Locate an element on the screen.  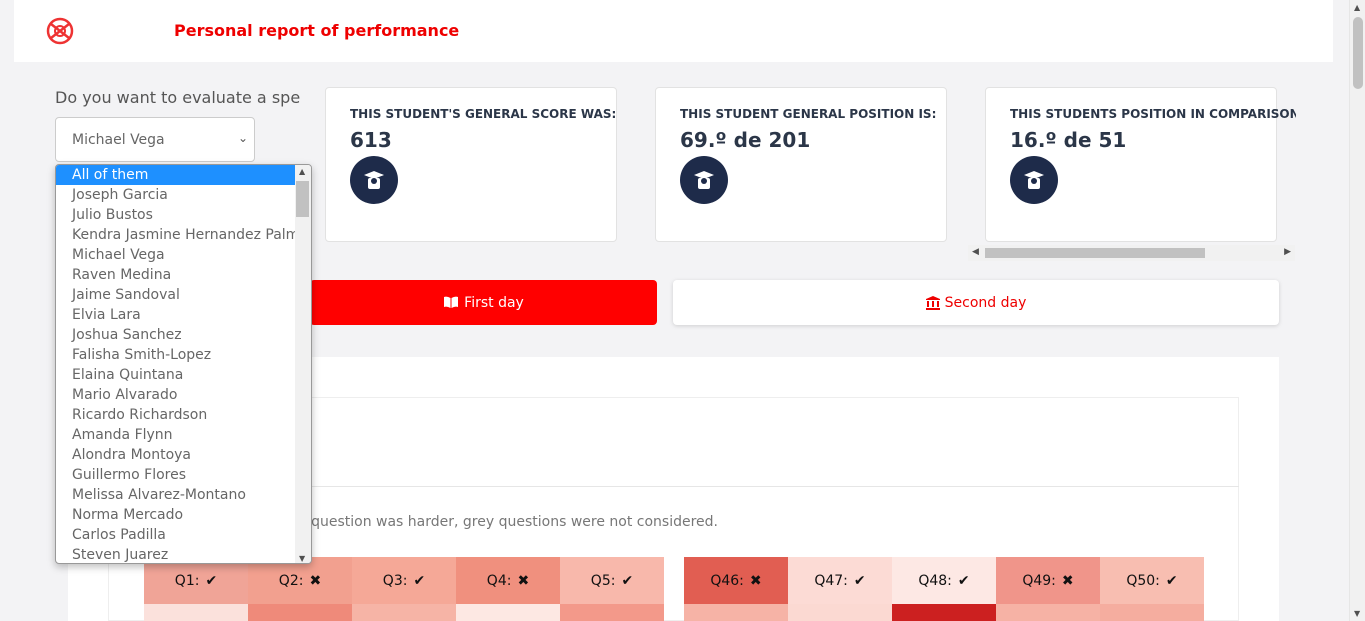
question-cell: Q47: ✔ is located at coordinates (840, 580).